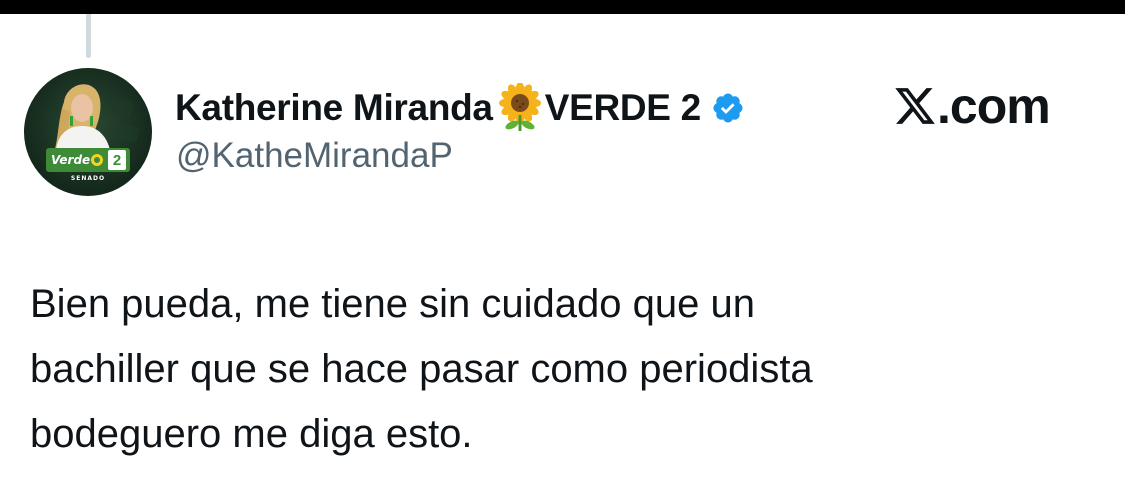 The image size is (1125, 480). What do you see at coordinates (71, 160) in the screenshot?
I see `party-label: Verde` at bounding box center [71, 160].